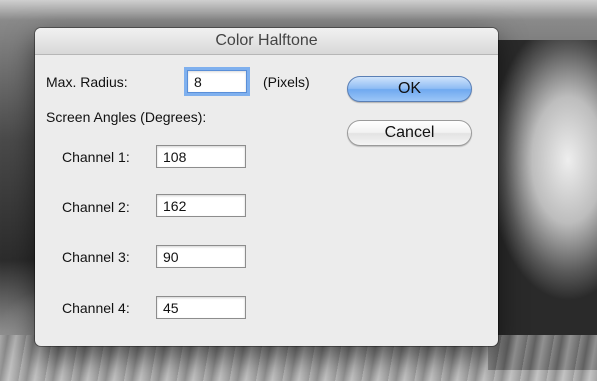  I want to click on channel-1-input, so click(201, 156).